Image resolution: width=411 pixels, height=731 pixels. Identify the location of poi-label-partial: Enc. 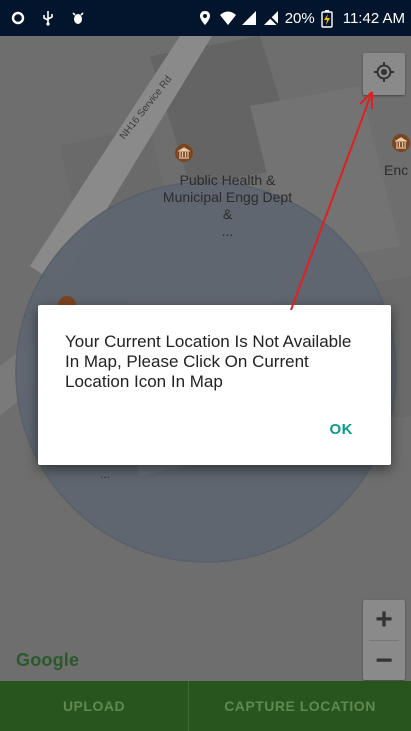
(396, 170).